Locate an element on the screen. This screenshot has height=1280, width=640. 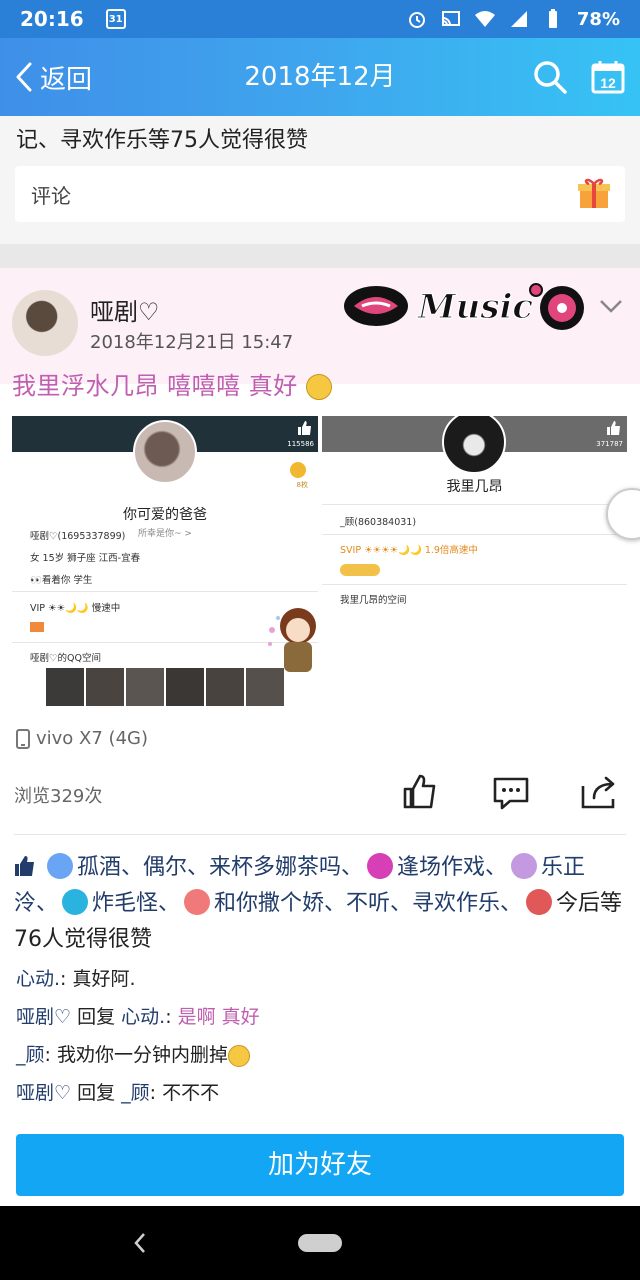
reply-target: 心动. is located at coordinates (143, 1017).